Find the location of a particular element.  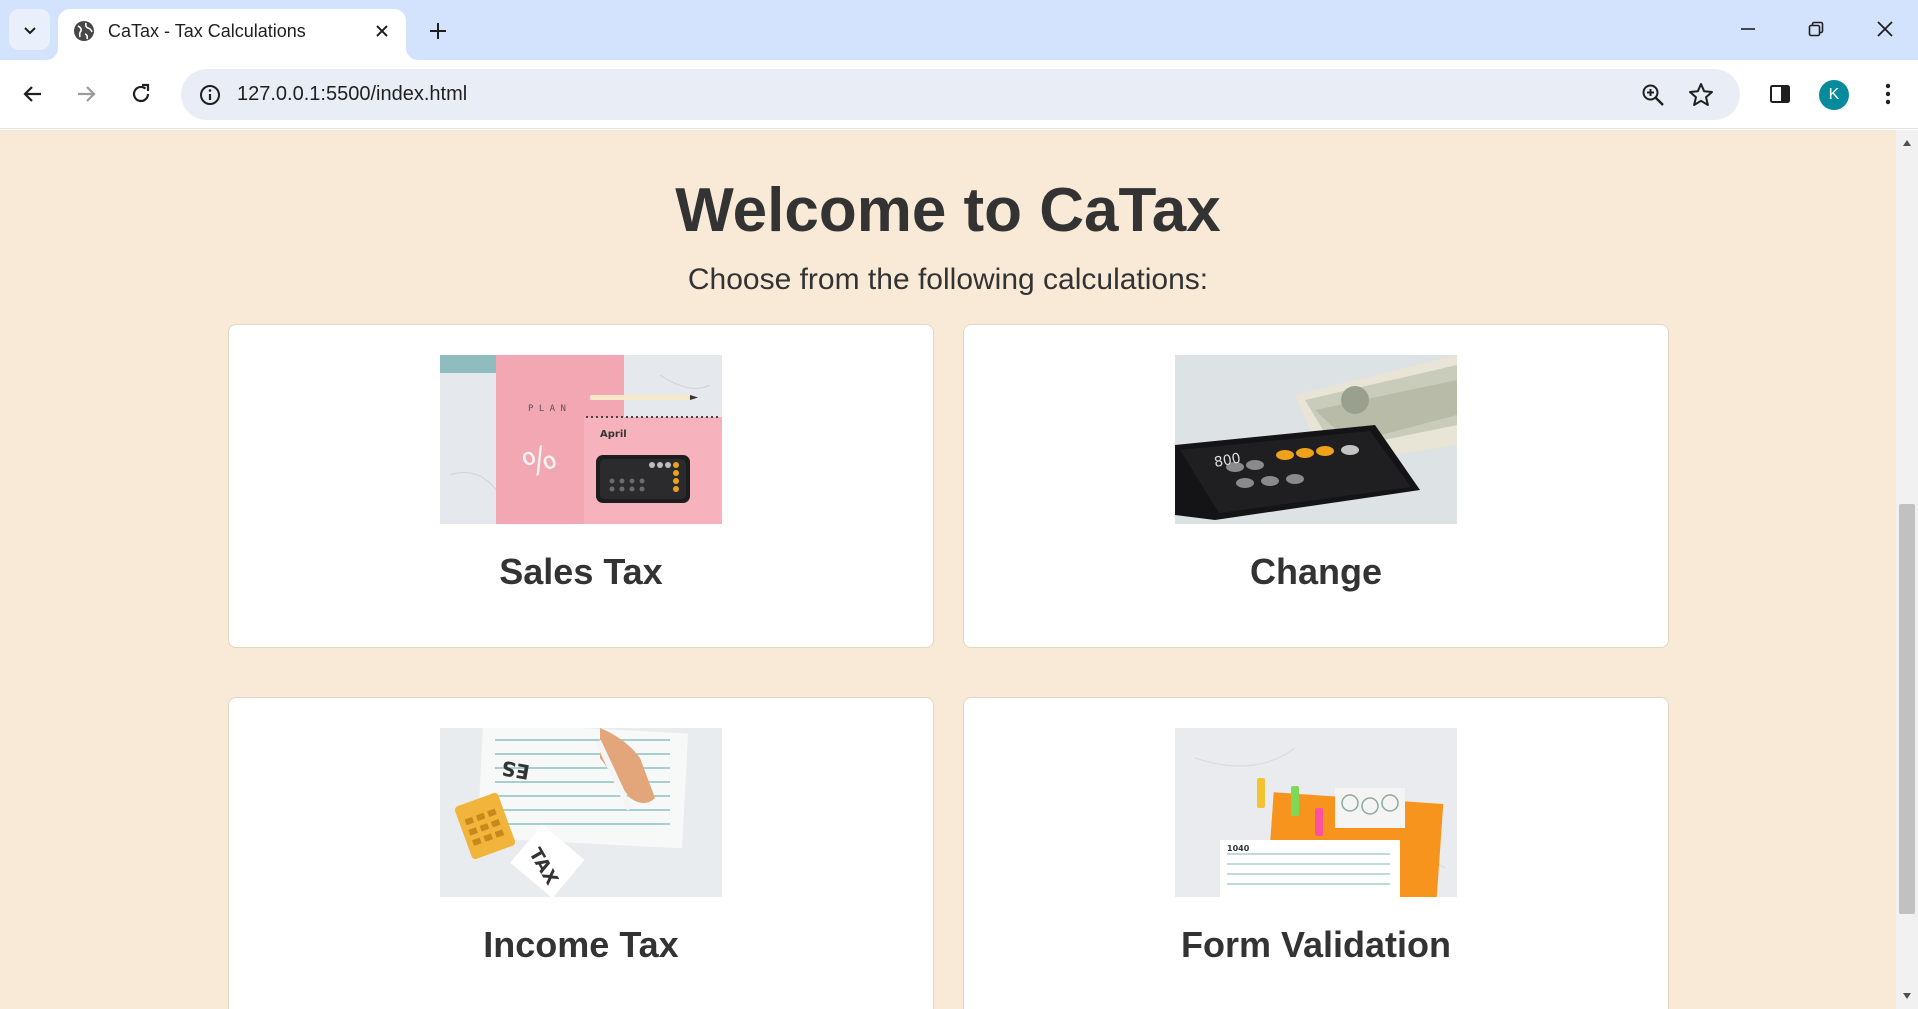

tax-form-writing-illustration: ES TAX is located at coordinates (581, 812).